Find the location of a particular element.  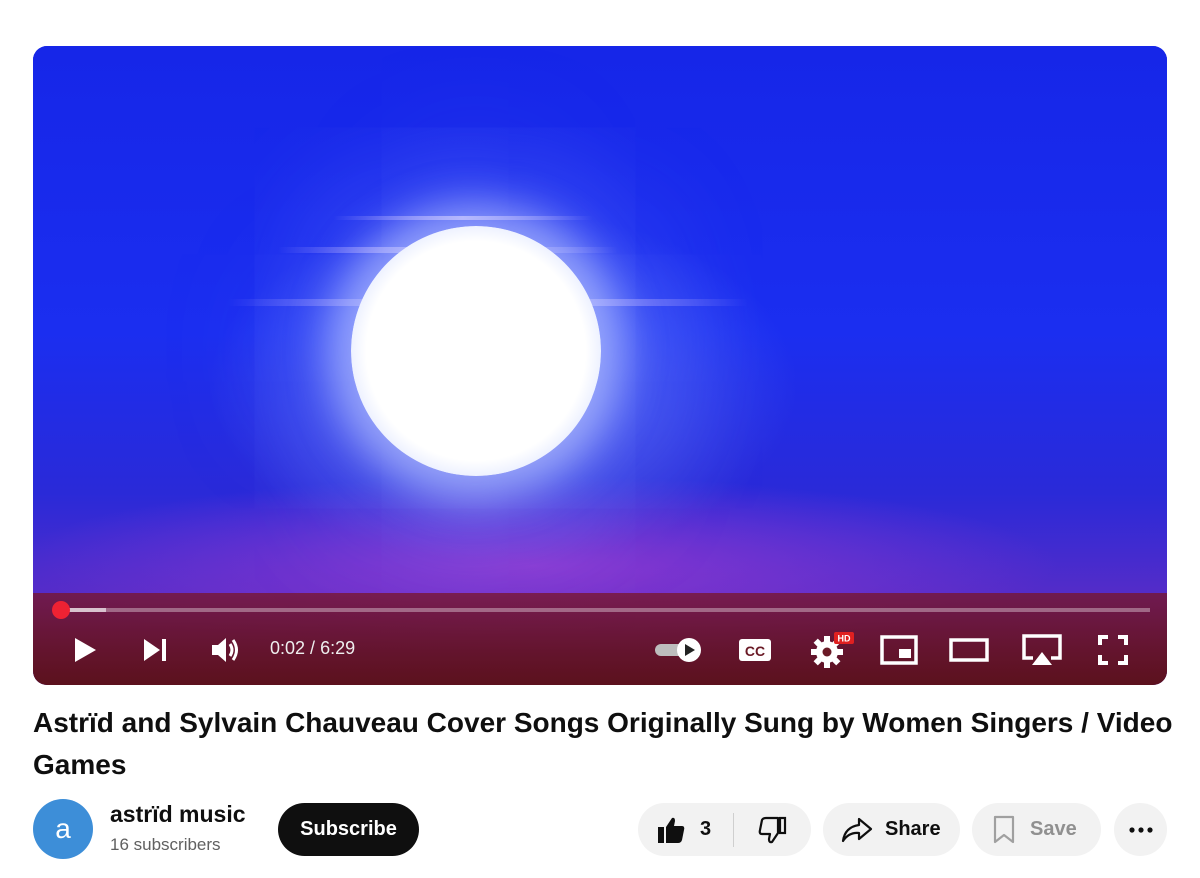

more-actions-button is located at coordinates (1140, 829).